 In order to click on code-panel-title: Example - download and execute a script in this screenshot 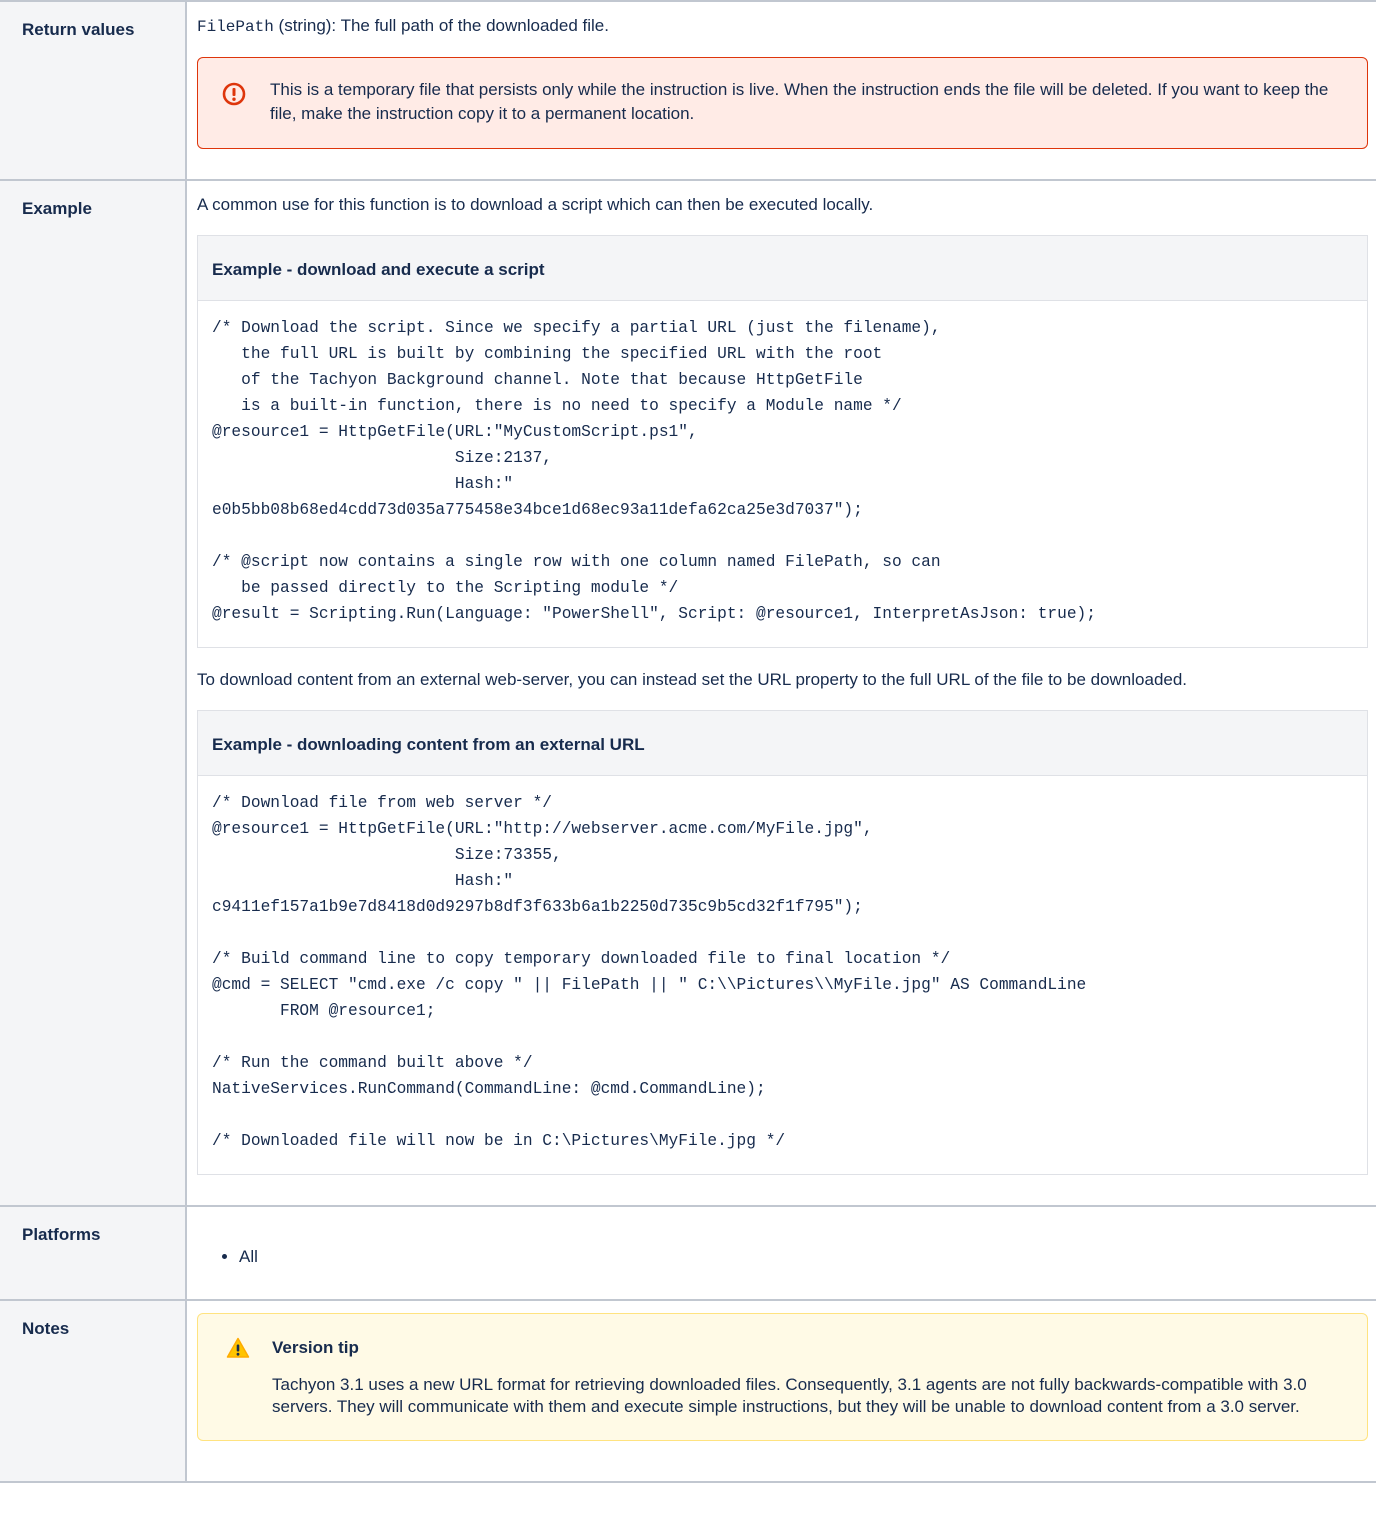, I will do `click(782, 268)`.